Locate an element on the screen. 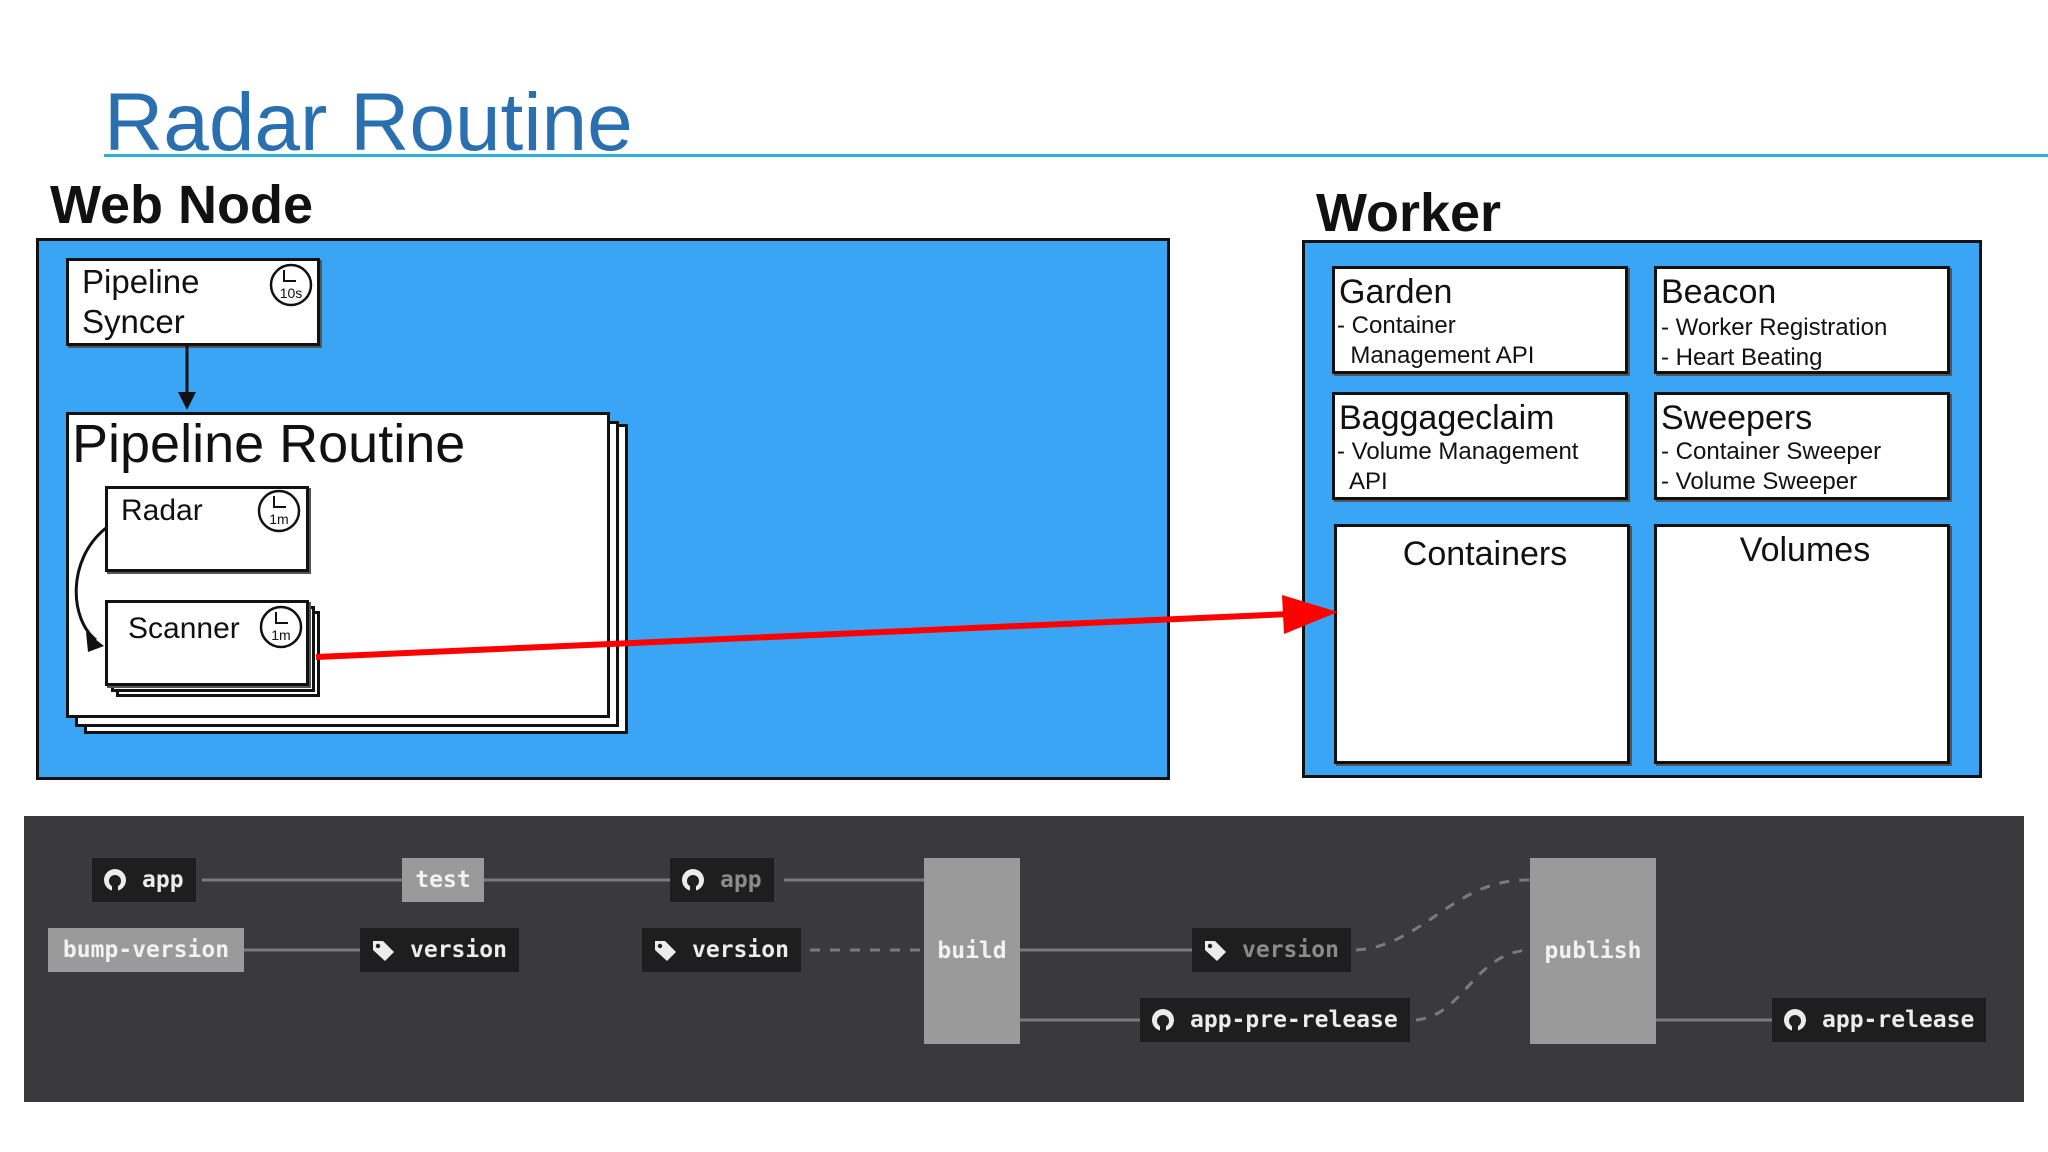  syncer-to-routine-arrowhead is located at coordinates (187, 401).